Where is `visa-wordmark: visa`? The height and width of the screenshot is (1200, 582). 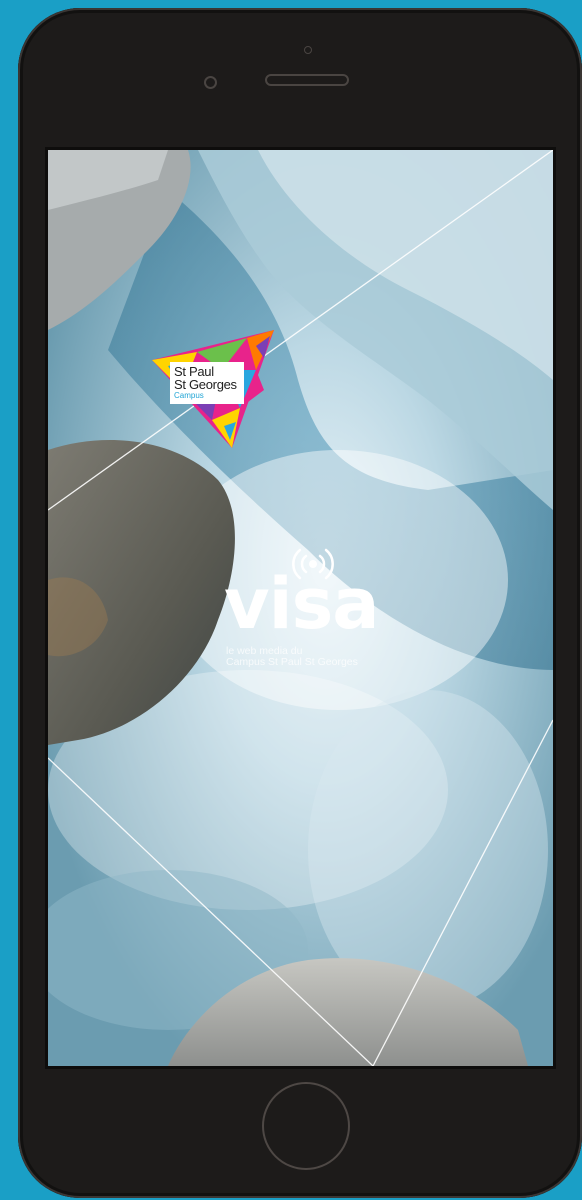
visa-wordmark: visa is located at coordinates (302, 604).